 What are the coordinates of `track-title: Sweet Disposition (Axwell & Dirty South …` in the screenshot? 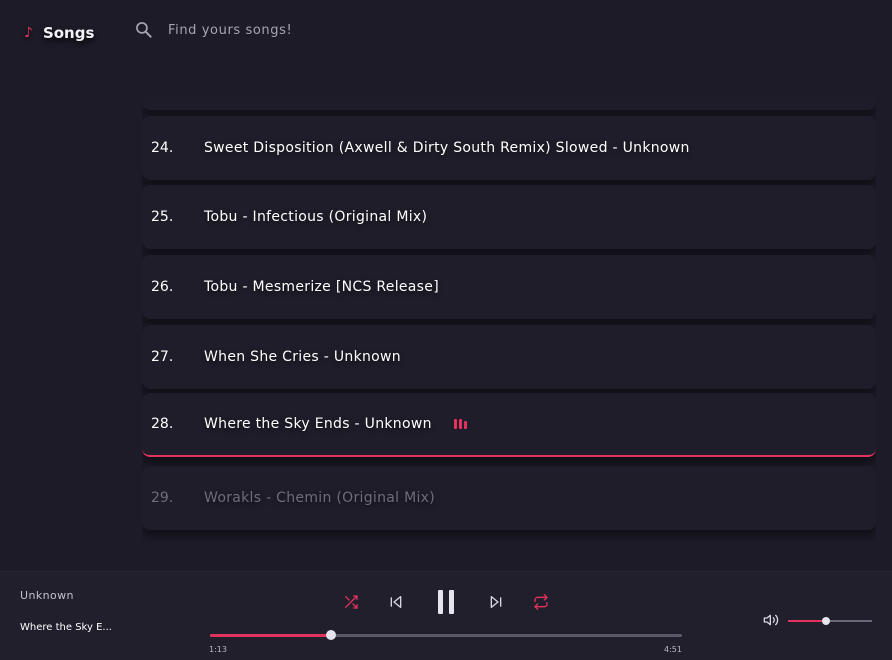 It's located at (447, 148).